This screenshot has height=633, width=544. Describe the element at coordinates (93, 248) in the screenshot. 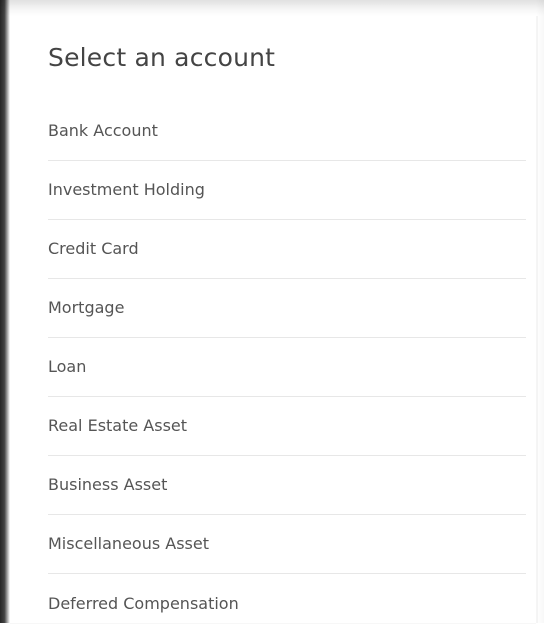

I see `list-item-label: Credit Card` at that location.